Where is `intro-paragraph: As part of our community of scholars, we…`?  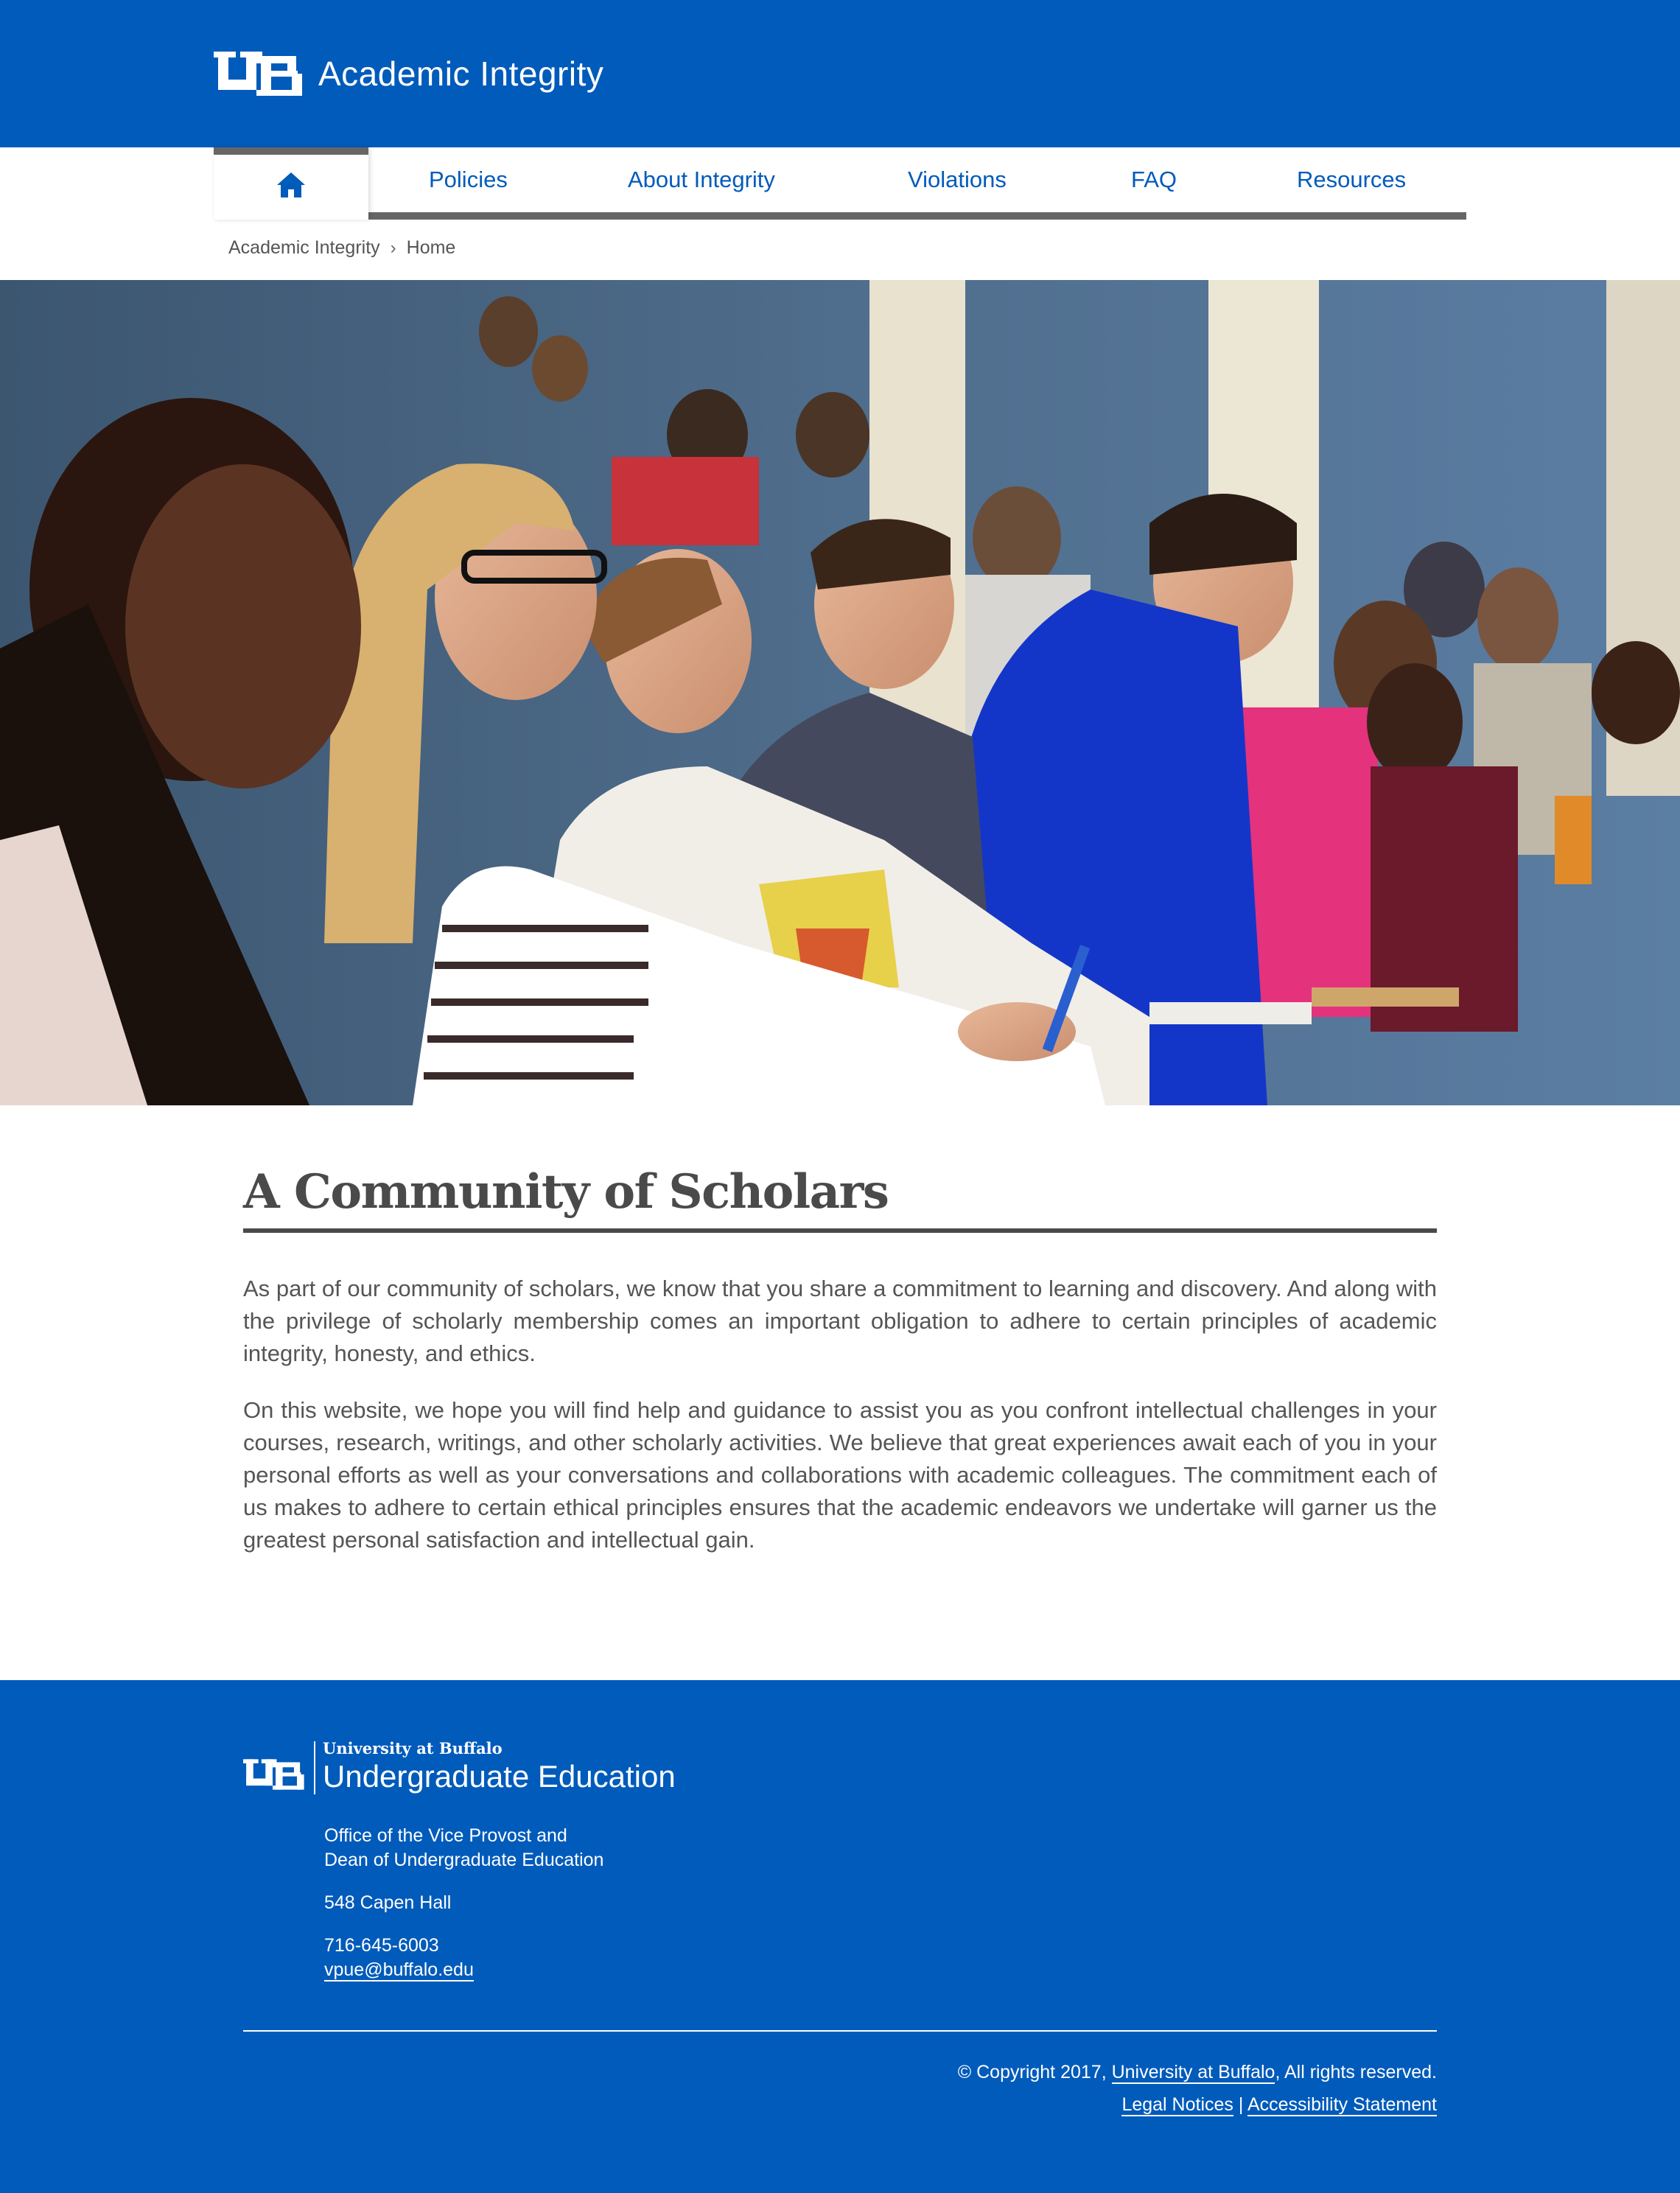
intro-paragraph: As part of our community of scholars, we… is located at coordinates (840, 1320).